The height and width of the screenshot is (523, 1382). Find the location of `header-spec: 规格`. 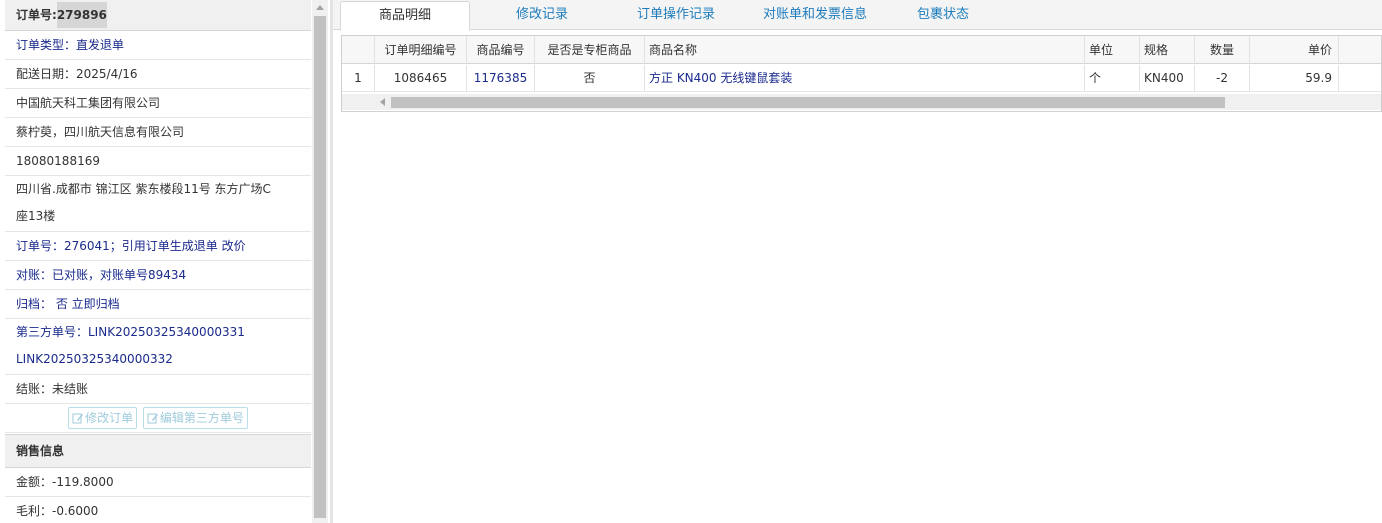

header-spec: 规格 is located at coordinates (1167, 50).